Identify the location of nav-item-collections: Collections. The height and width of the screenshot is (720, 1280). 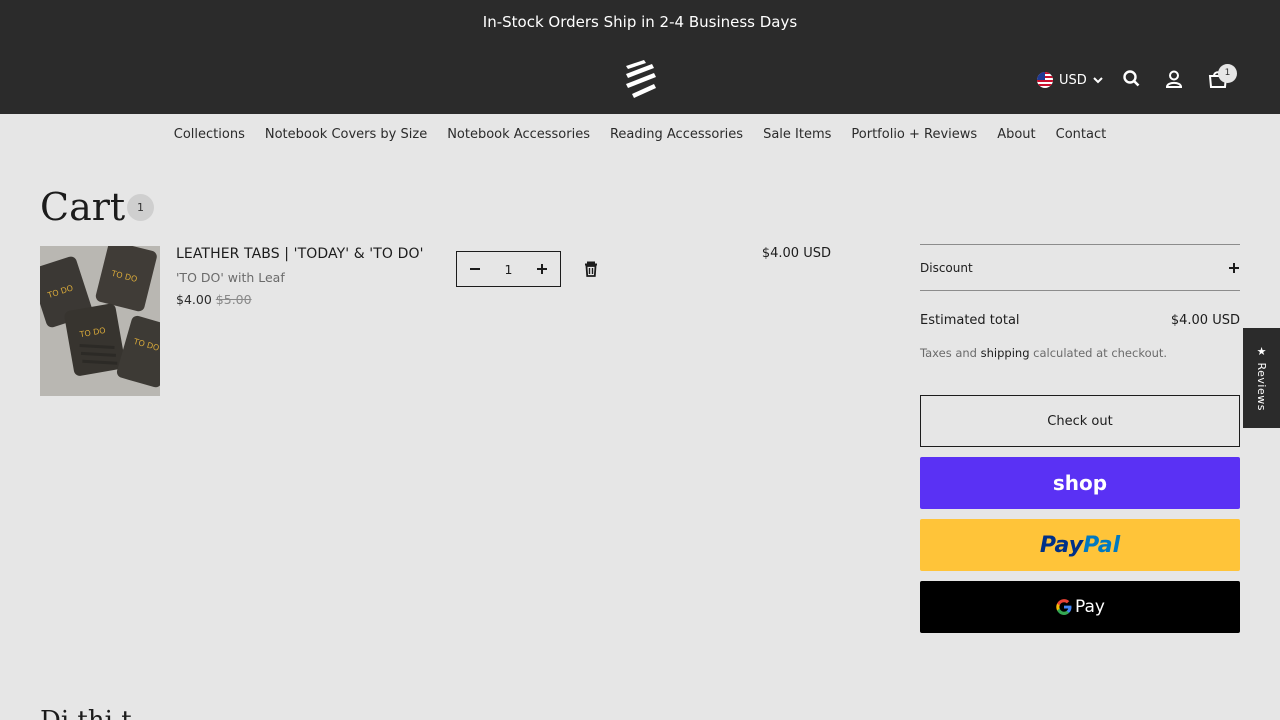
(209, 134).